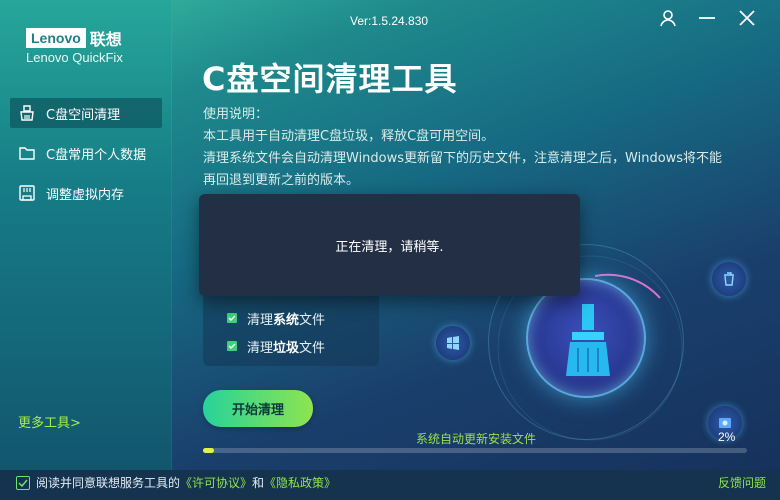 This screenshot has height=500, width=780. Describe the element at coordinates (330, 79) in the screenshot. I see `page-title: C盘空间清理工具` at that location.